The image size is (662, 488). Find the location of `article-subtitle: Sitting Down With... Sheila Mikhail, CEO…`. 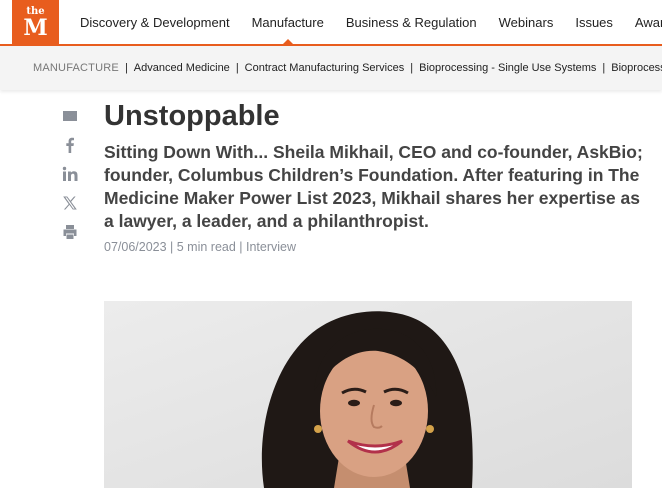

article-subtitle: Sitting Down With... Sheila Mikhail, CEO… is located at coordinates (373, 186).